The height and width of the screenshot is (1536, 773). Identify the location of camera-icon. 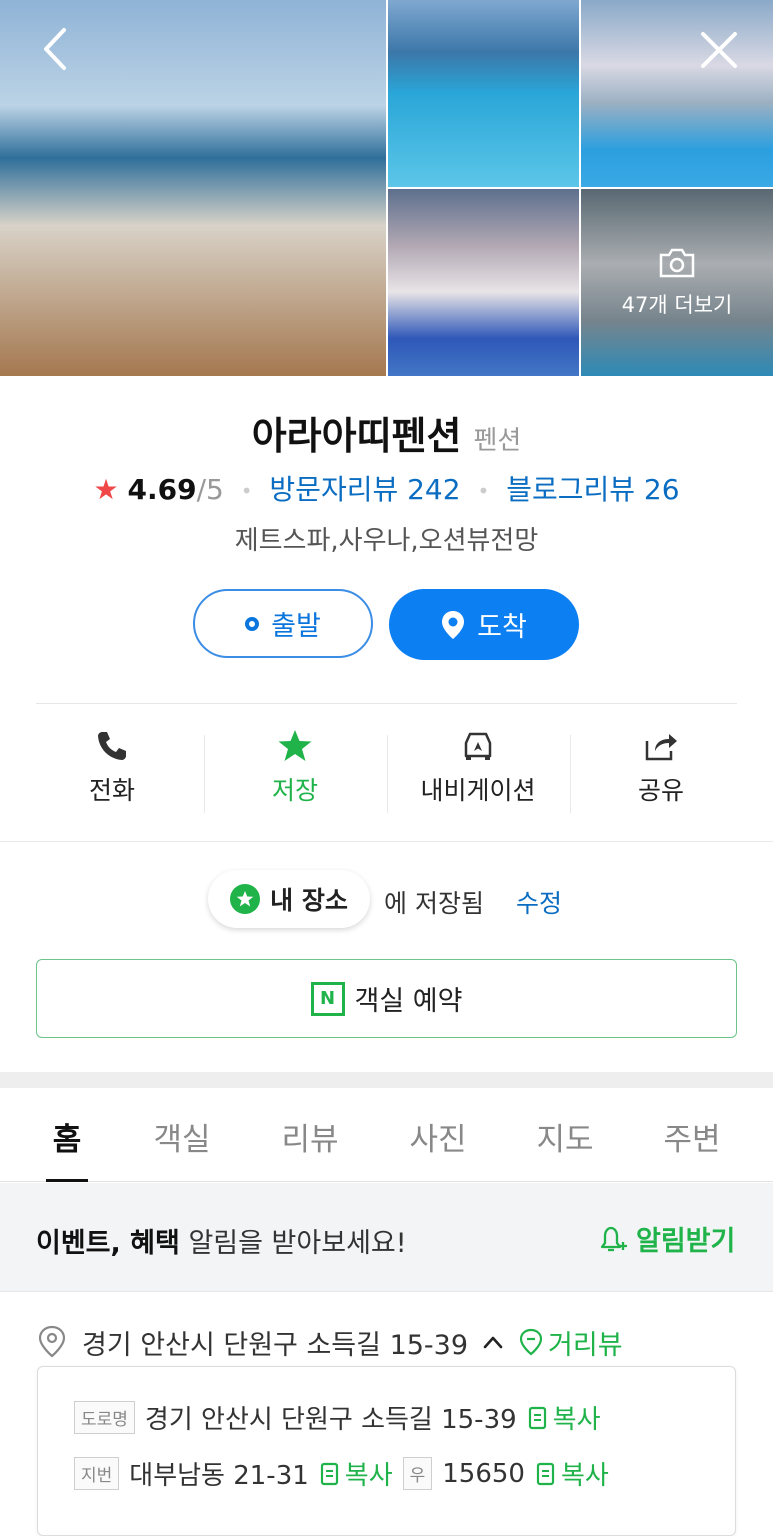
(677, 263).